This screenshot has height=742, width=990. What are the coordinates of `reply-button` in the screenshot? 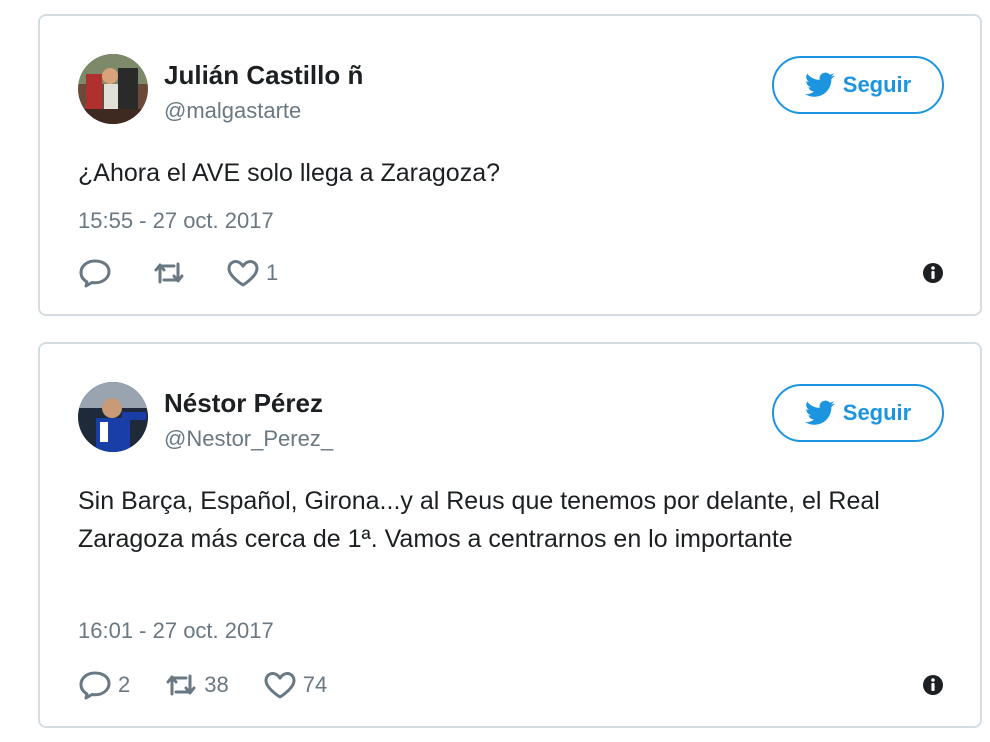 It's located at (98, 273).